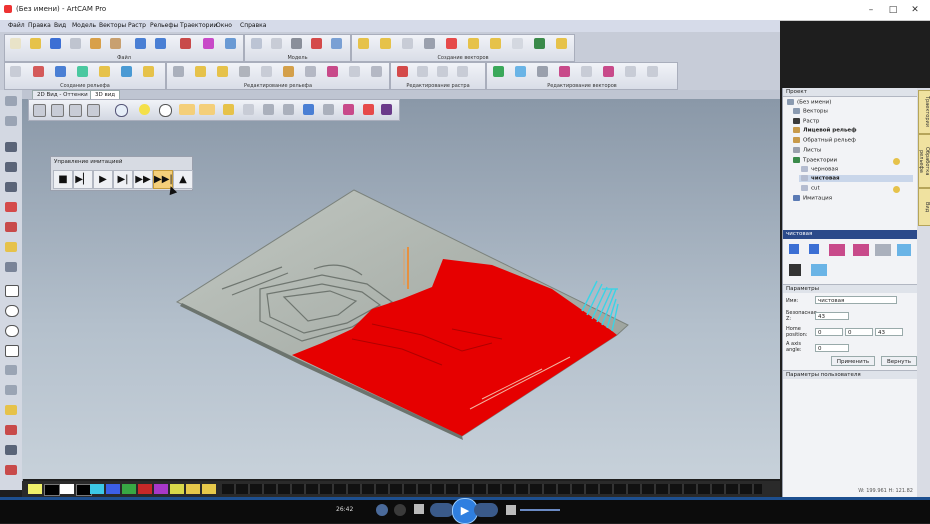 This screenshot has width=930, height=524. Describe the element at coordinates (115, 43) in the screenshot. I see `paste-icon` at that location.